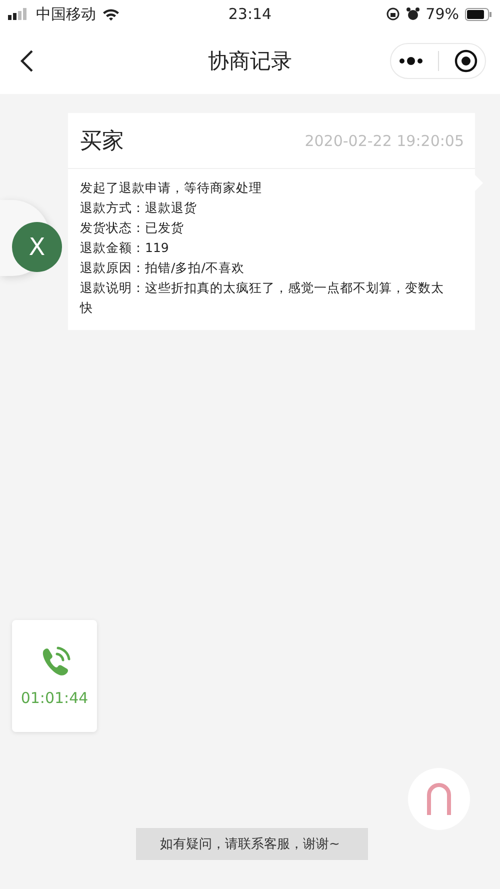 The image size is (500, 889). What do you see at coordinates (54, 698) in the screenshot?
I see `call-duration: 01:01:44` at bounding box center [54, 698].